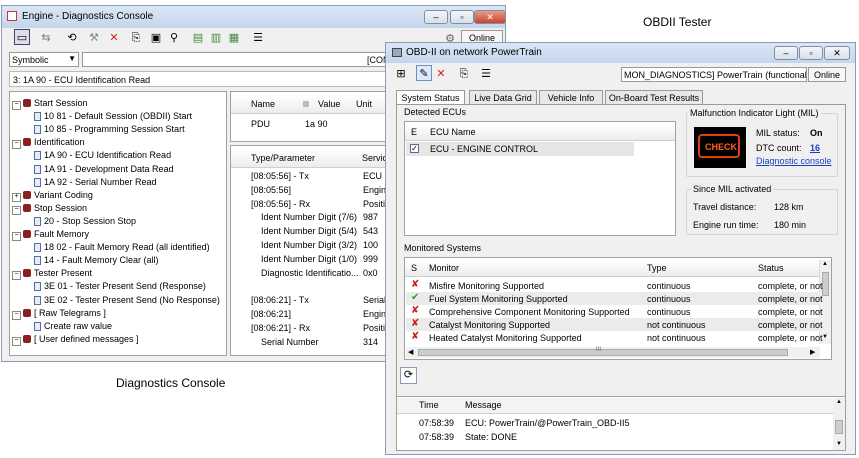  Describe the element at coordinates (462, 17) in the screenshot. I see `console-maximize-button: ▫` at that location.